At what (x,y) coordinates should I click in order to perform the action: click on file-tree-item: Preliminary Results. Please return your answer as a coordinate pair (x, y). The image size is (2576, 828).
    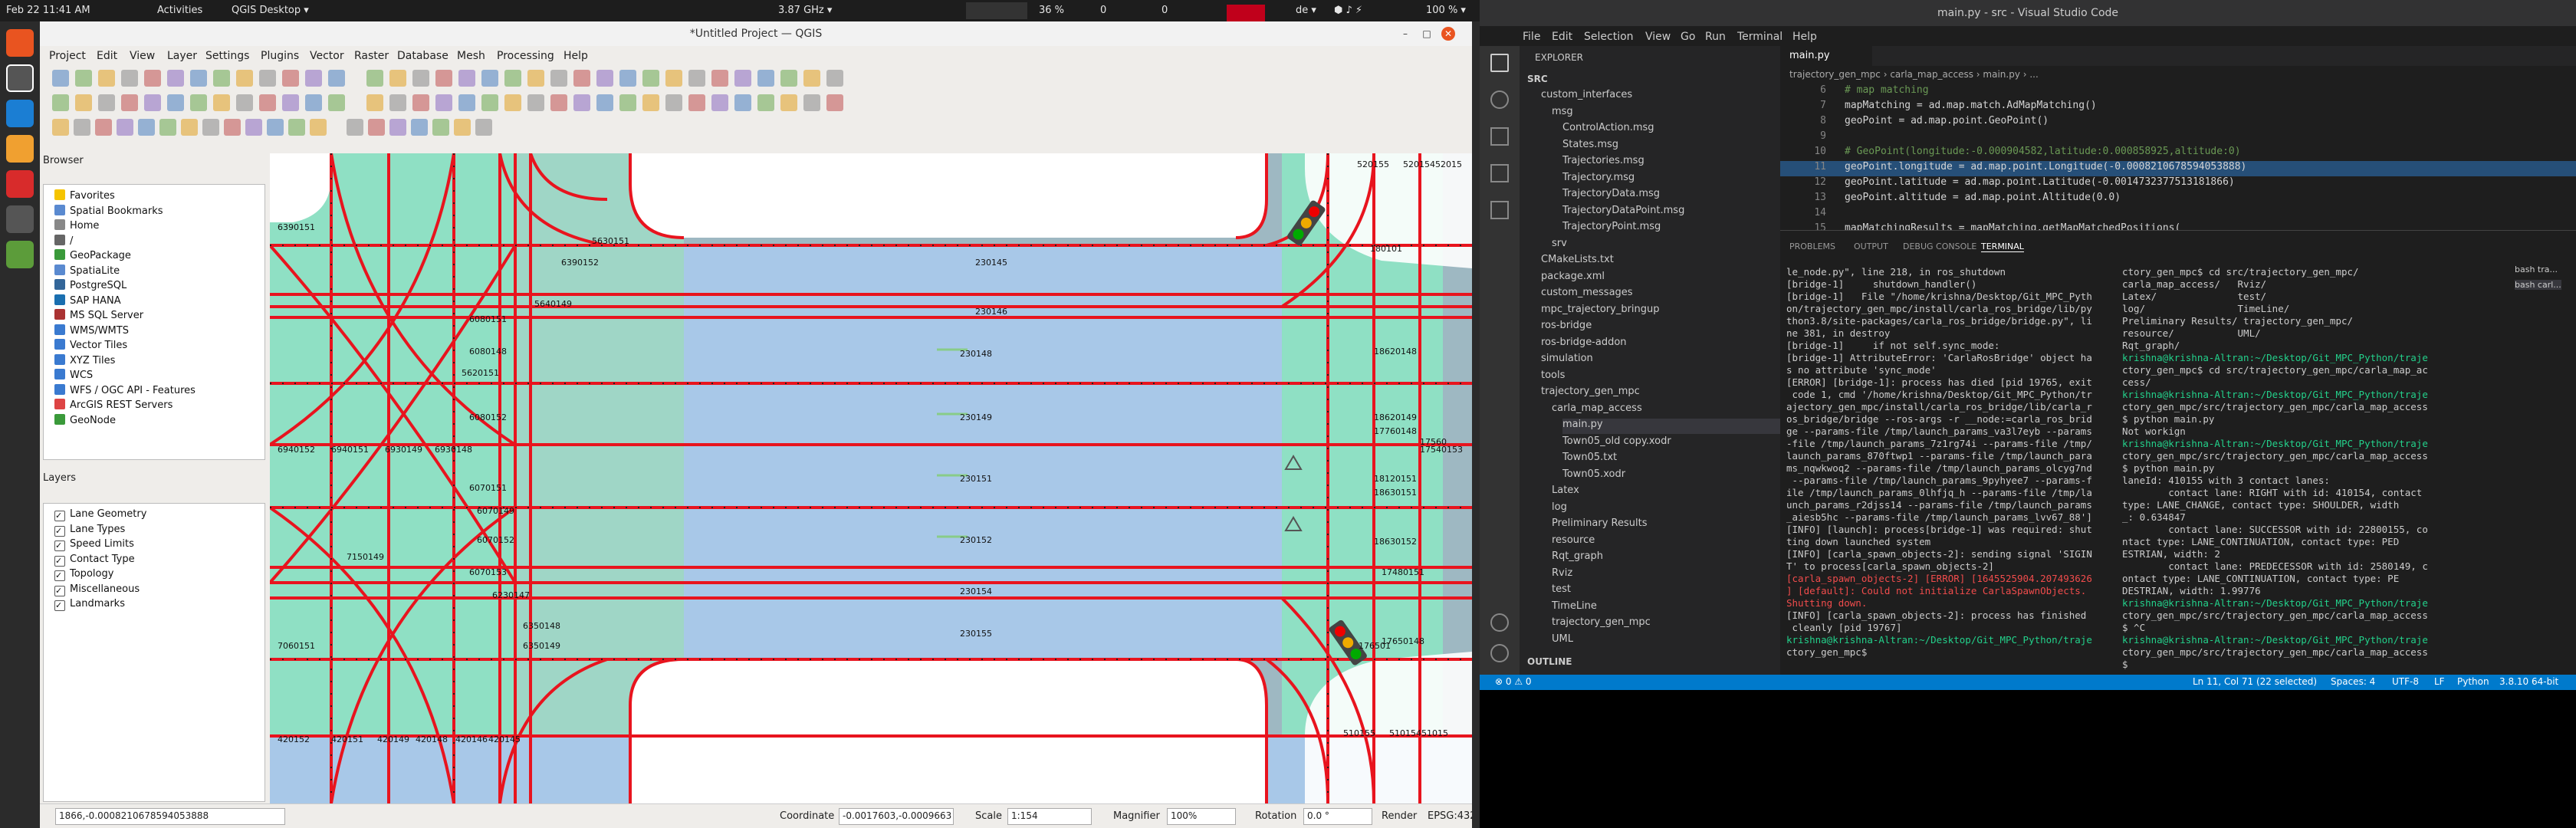
    Looking at the image, I should click on (1600, 525).